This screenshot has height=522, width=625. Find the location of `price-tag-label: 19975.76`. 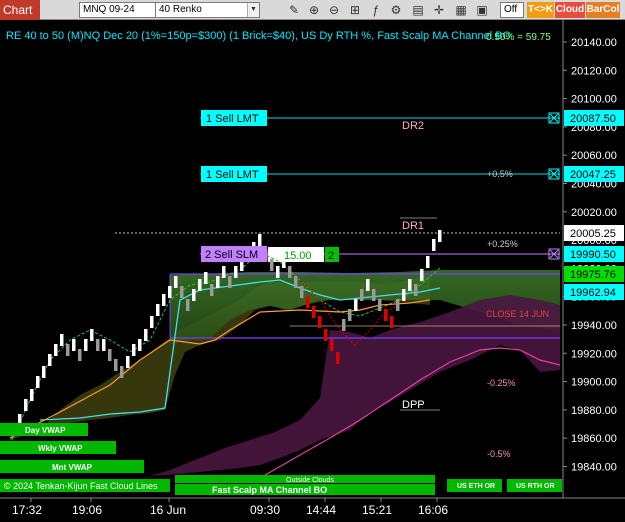

price-tag-label: 19975.76 is located at coordinates (593, 275).